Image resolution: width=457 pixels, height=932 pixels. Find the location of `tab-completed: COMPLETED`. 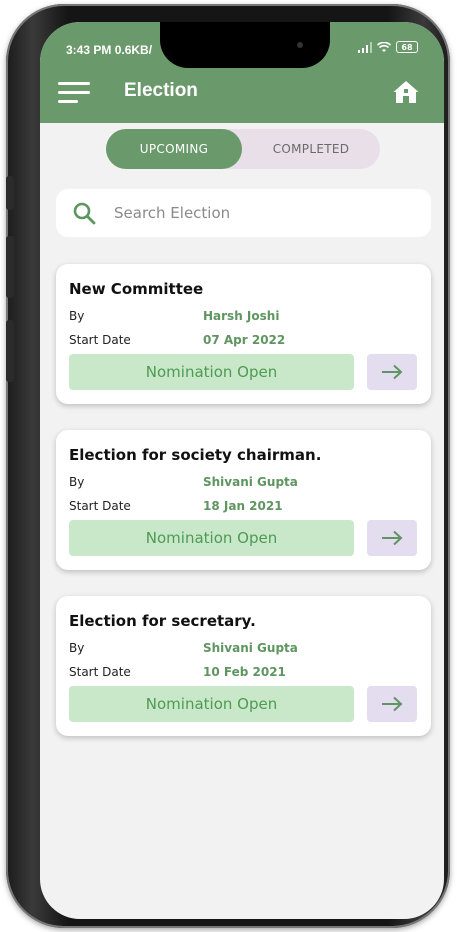

tab-completed: COMPLETED is located at coordinates (311, 149).